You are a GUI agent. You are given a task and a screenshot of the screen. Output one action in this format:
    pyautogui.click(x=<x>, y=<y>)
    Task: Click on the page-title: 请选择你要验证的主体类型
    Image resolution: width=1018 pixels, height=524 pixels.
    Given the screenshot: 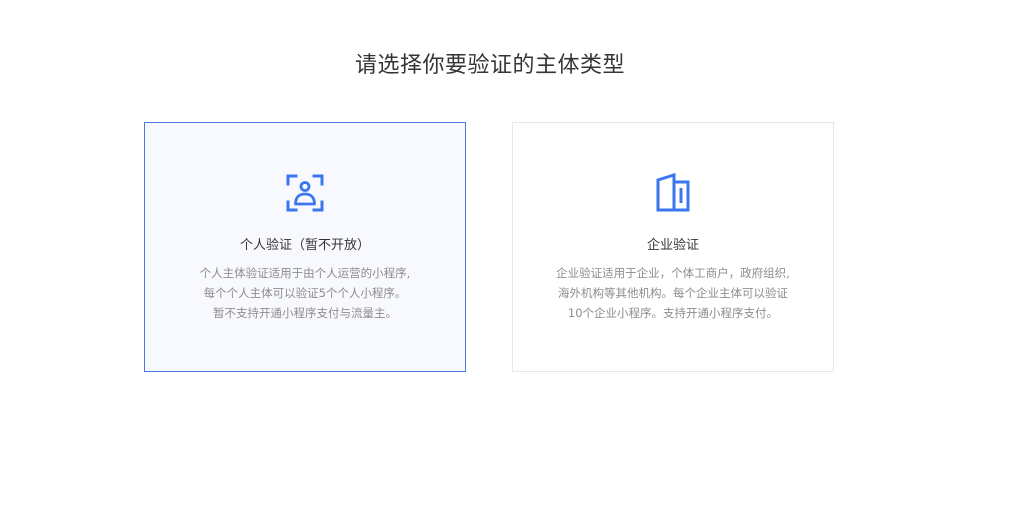 What is the action you would take?
    pyautogui.click(x=489, y=65)
    